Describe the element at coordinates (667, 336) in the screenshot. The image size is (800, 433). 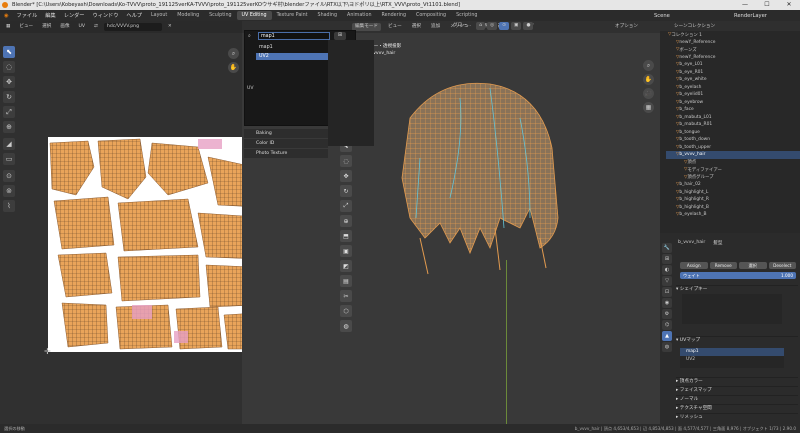
I see `data-tab-icon: ▲` at that location.